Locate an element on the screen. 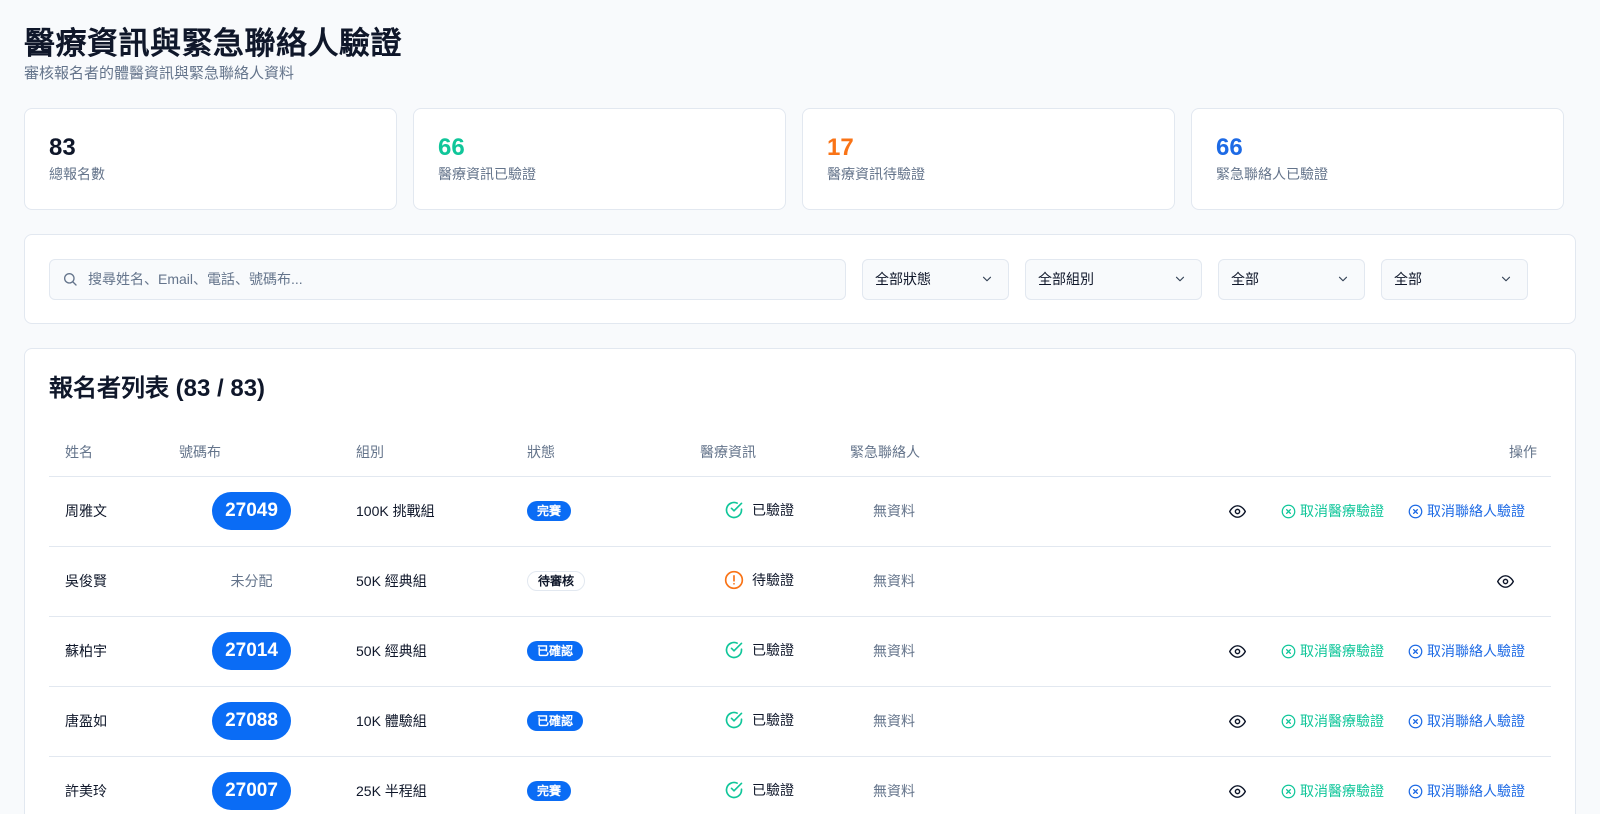  cell-bib: 27088 is located at coordinates (251, 721).